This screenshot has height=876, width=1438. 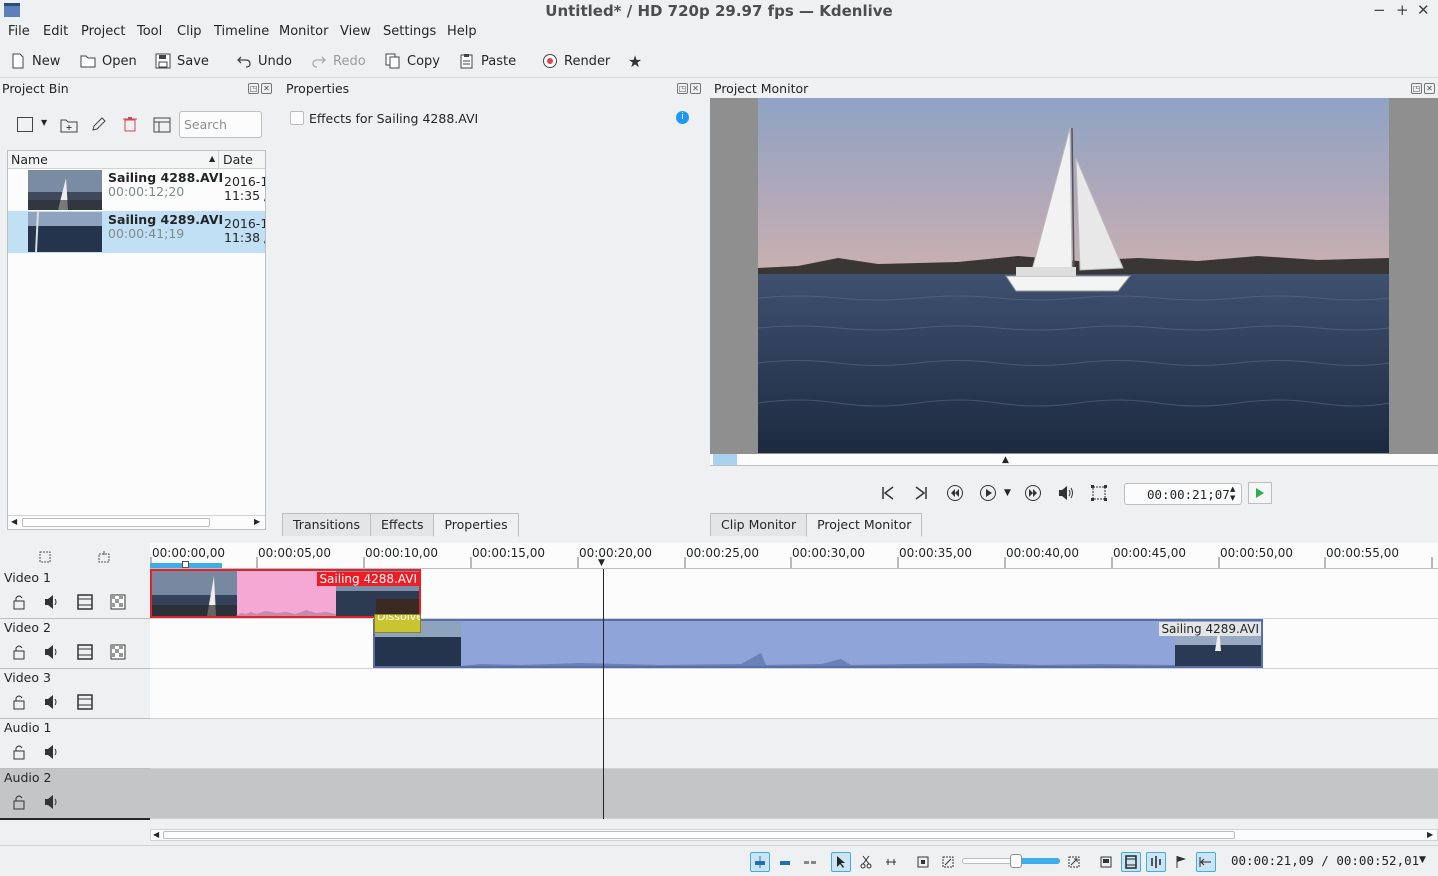 I want to click on menu-monitor: Monitor, so click(x=303, y=31).